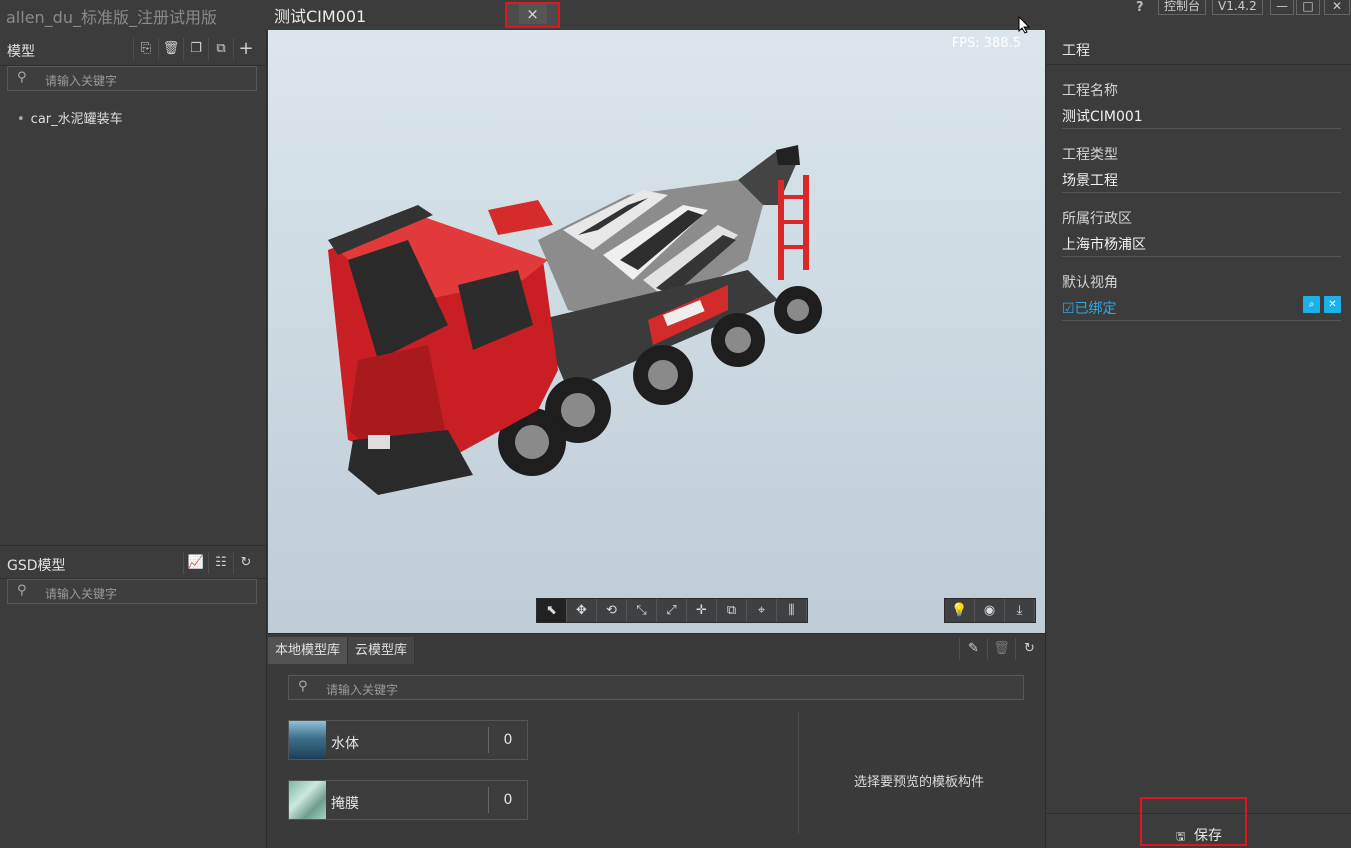  I want to click on document-tab: 测试CIM001, so click(320, 15).